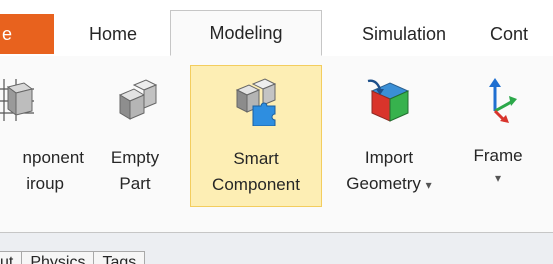 This screenshot has width=553, height=264. What do you see at coordinates (256, 184) in the screenshot?
I see `smart-component-label-line2: Component` at bounding box center [256, 184].